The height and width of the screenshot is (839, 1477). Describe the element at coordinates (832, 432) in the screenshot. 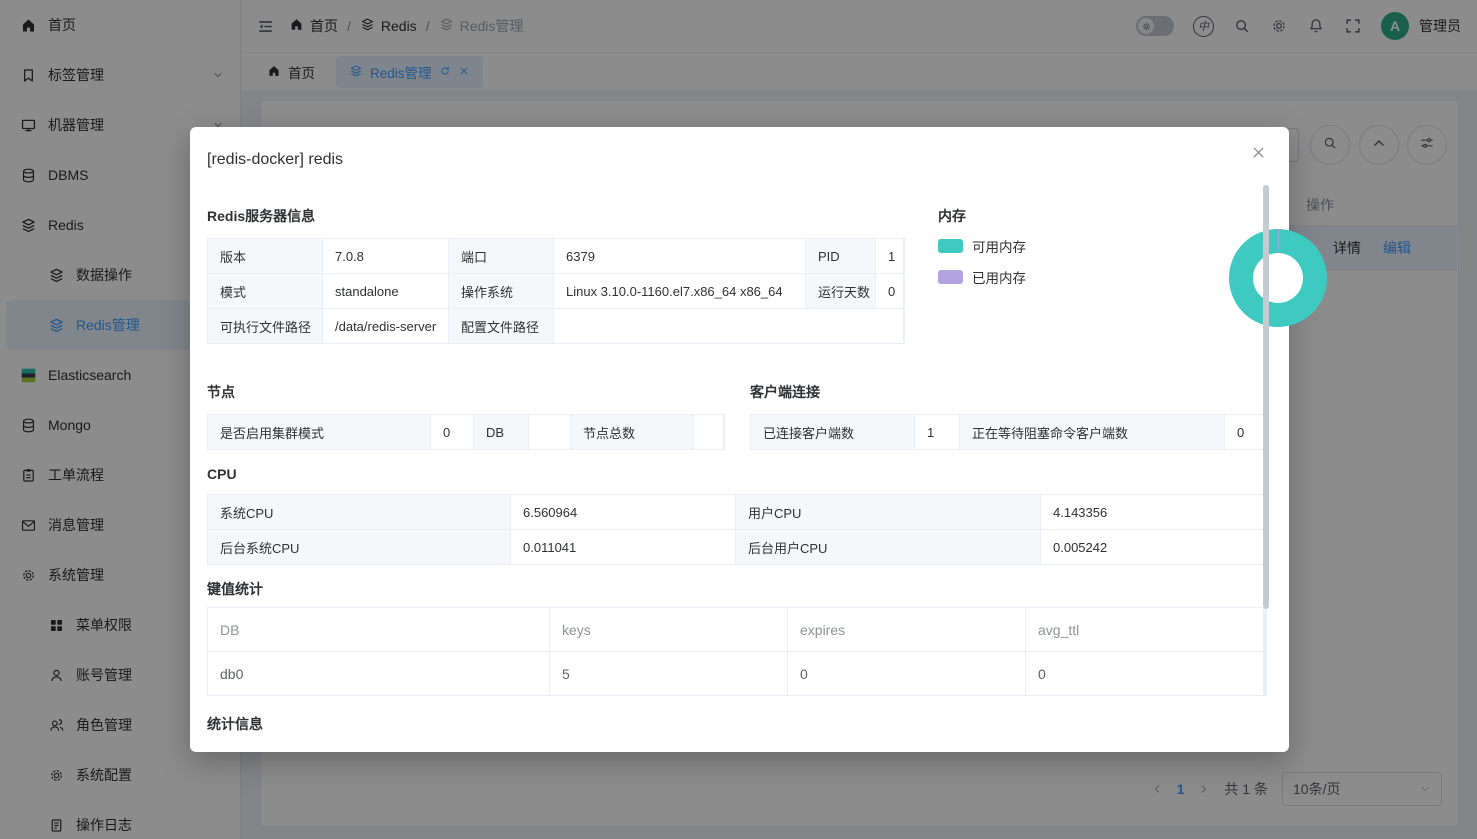

I see `info-label: 已连接客户端数` at that location.